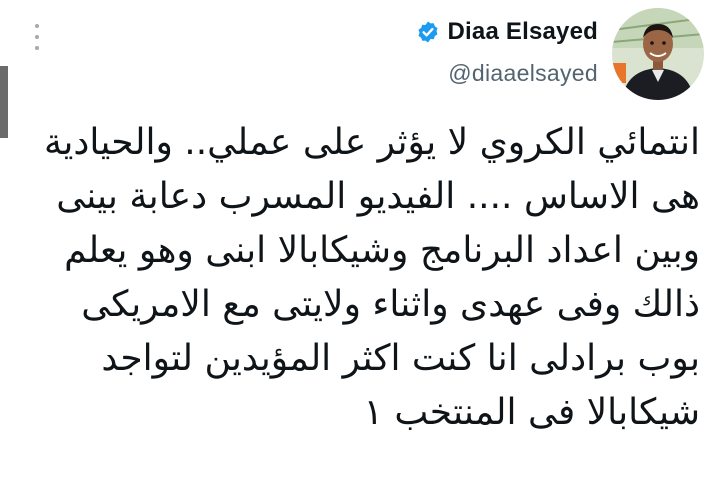 The width and height of the screenshot is (720, 482). What do you see at coordinates (427, 32) in the screenshot?
I see `verified-badge-icon` at bounding box center [427, 32].